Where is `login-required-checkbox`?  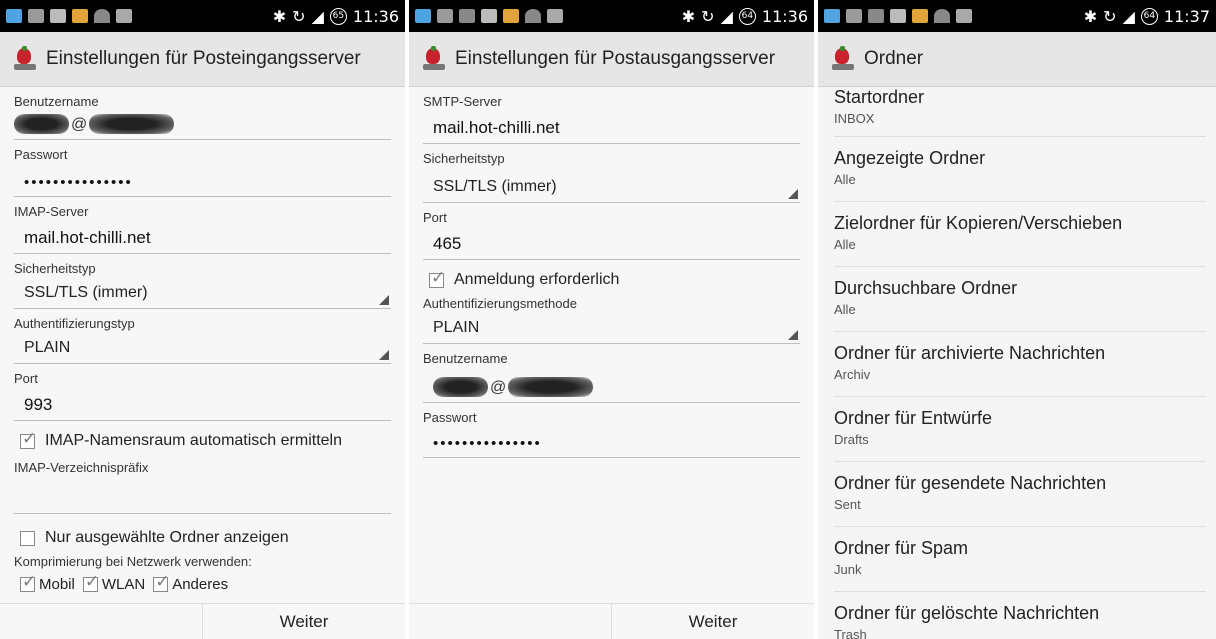
login-required-checkbox is located at coordinates (437, 278).